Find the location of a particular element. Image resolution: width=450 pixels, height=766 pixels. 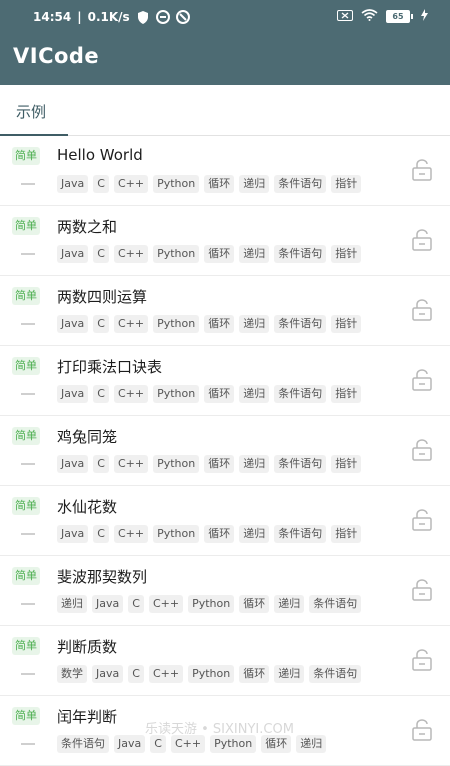

shield-icon is located at coordinates (143, 17).